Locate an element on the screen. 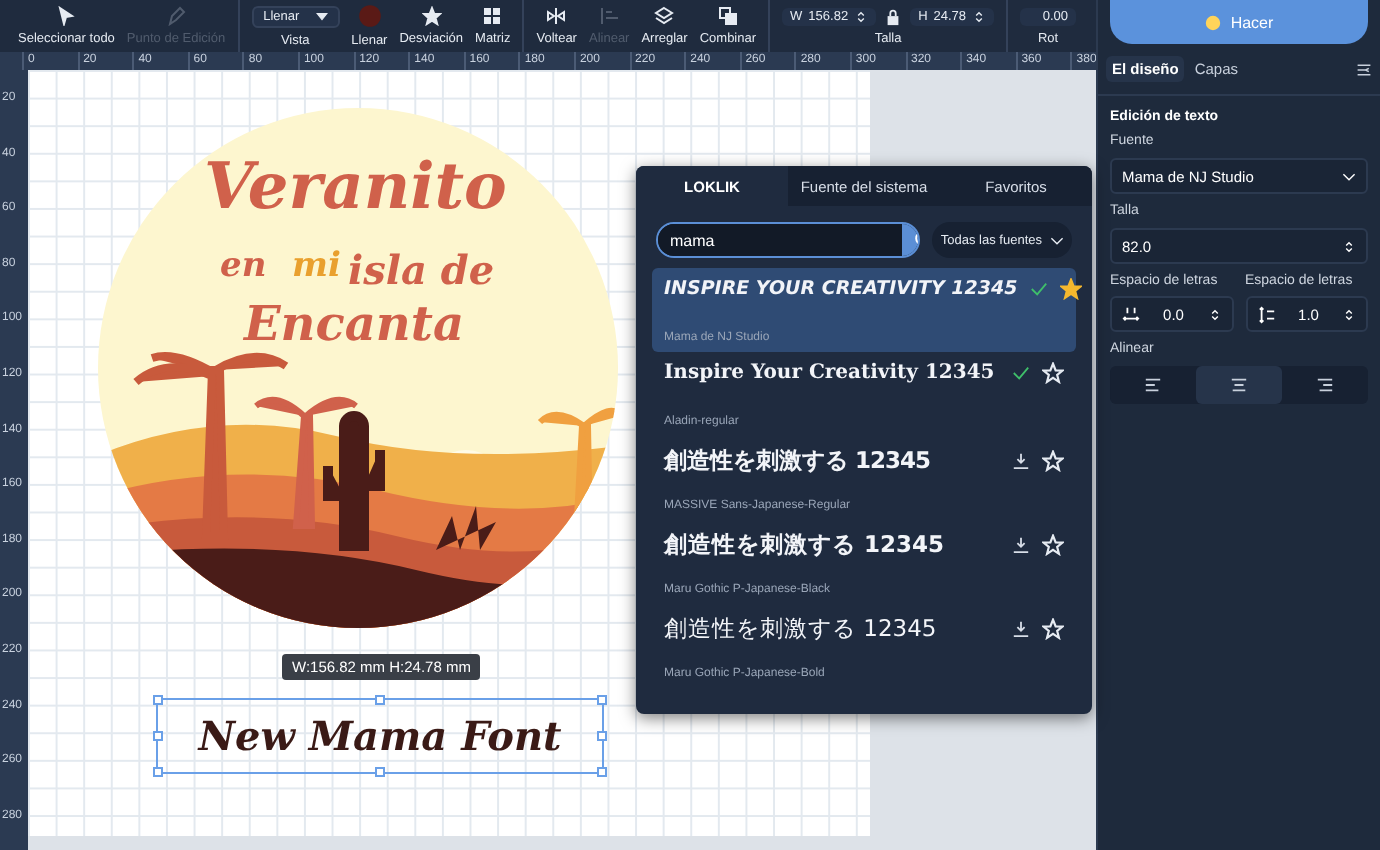 The image size is (1380, 850). caret-icon is located at coordinates (321, 16).